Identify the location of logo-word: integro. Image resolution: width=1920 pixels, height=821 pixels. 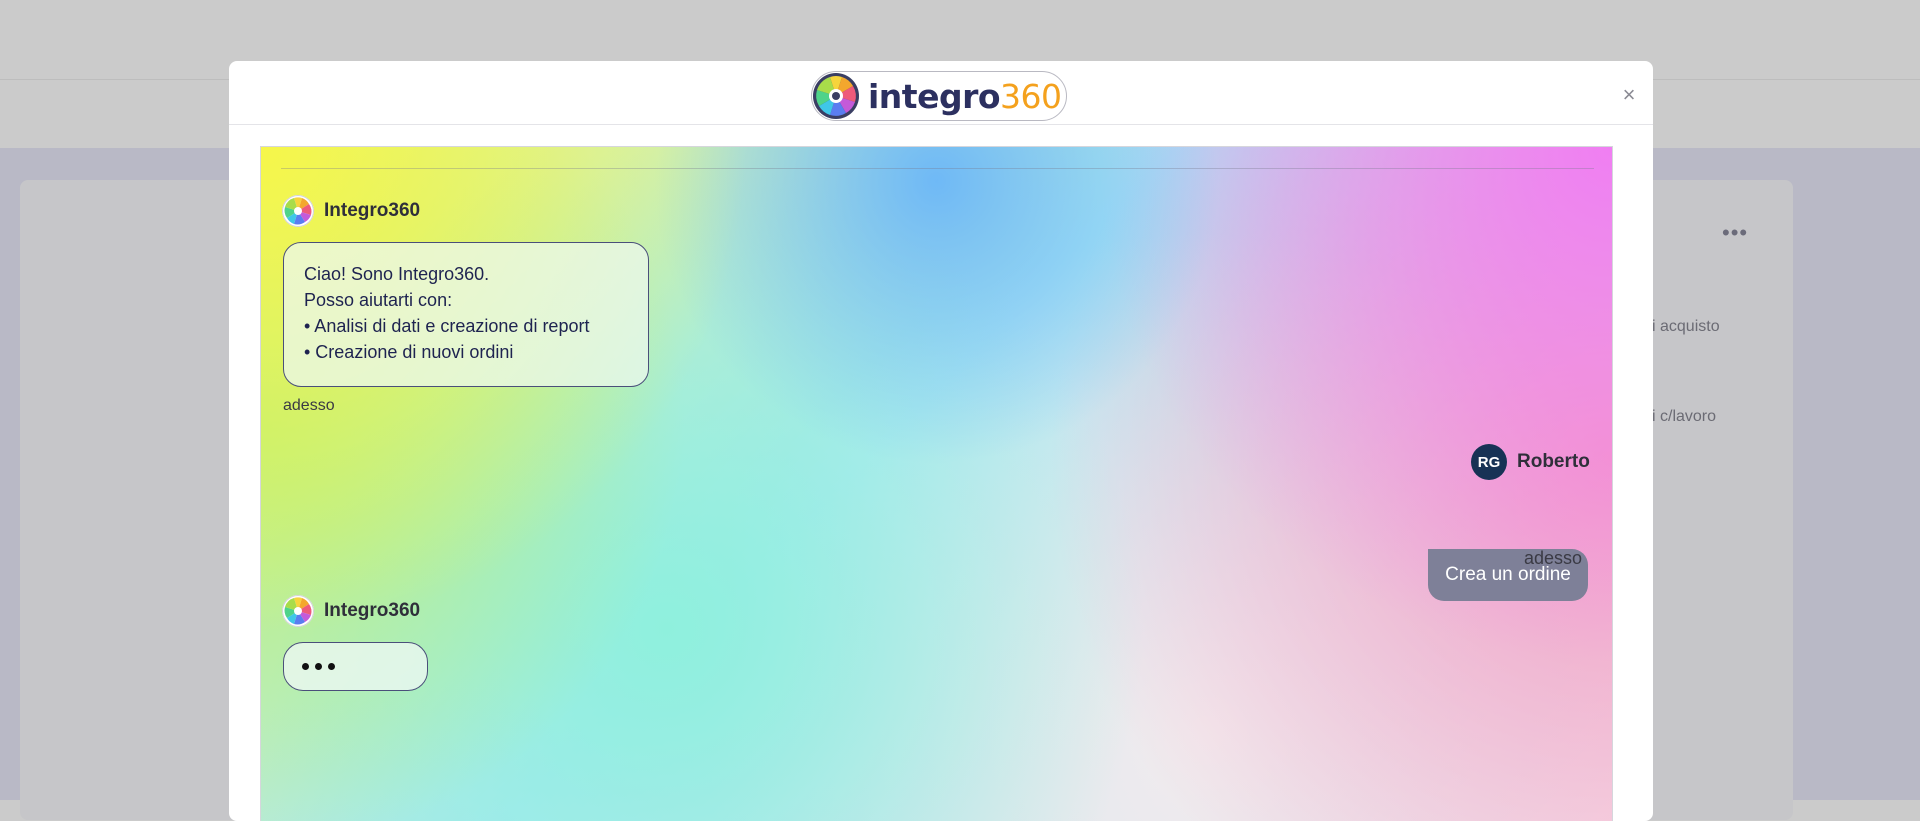
(934, 96).